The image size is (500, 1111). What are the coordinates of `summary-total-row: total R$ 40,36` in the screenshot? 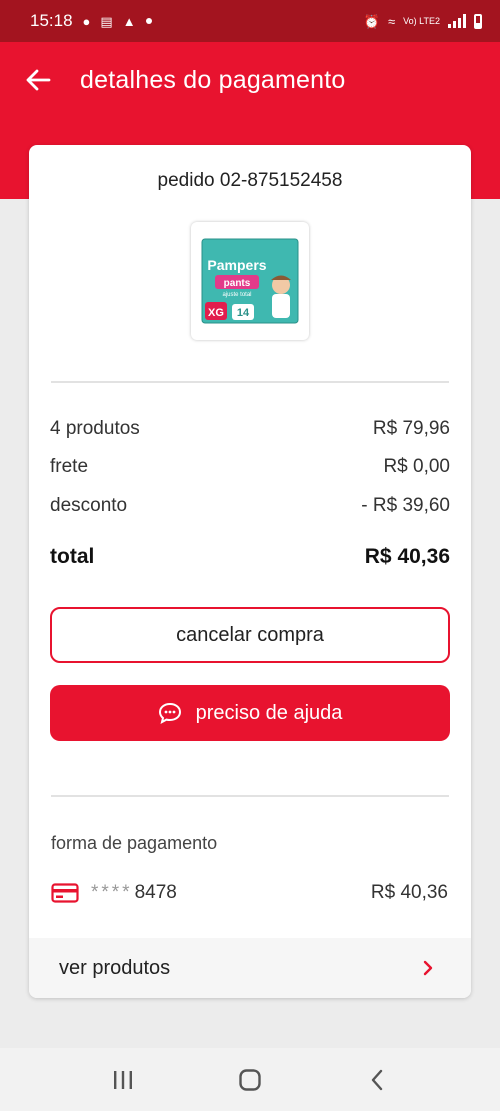 It's located at (250, 557).